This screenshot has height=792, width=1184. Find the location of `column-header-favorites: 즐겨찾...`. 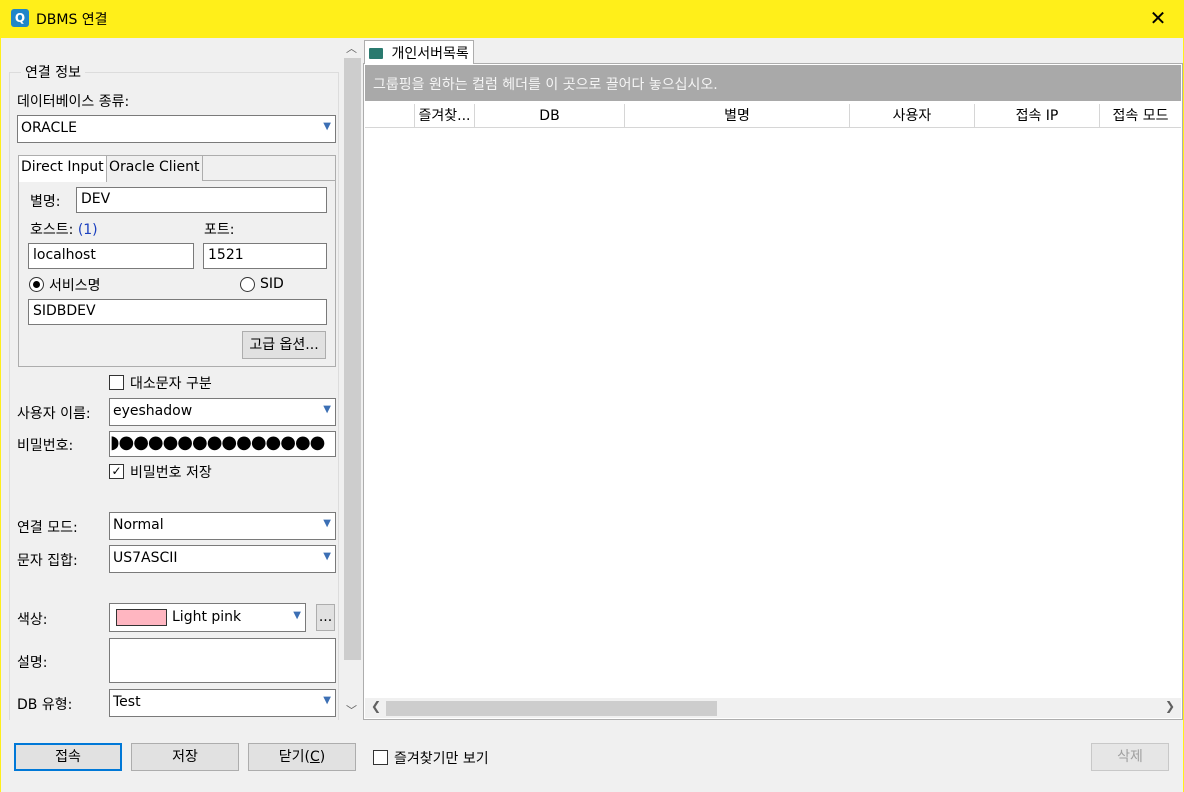

column-header-favorites: 즐겨찾... is located at coordinates (445, 116).